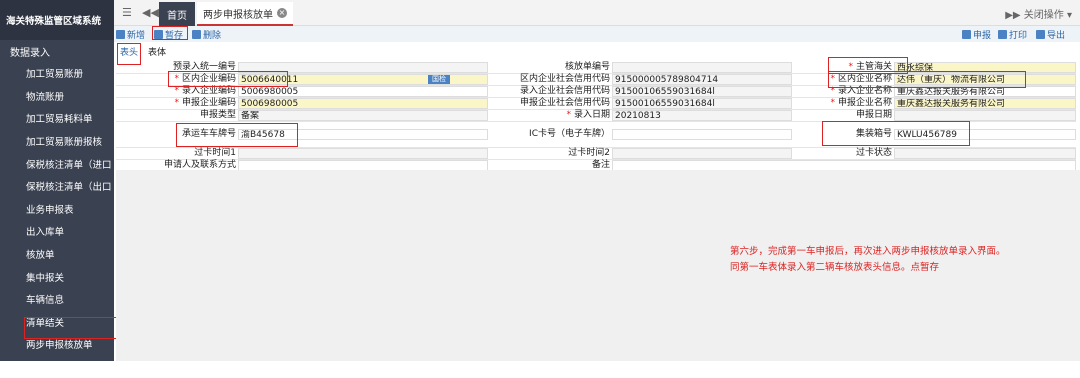 The width and height of the screenshot is (1080, 378). I want to click on close-operations: ▶▶ 关闭操作 ▾, so click(1038, 13).